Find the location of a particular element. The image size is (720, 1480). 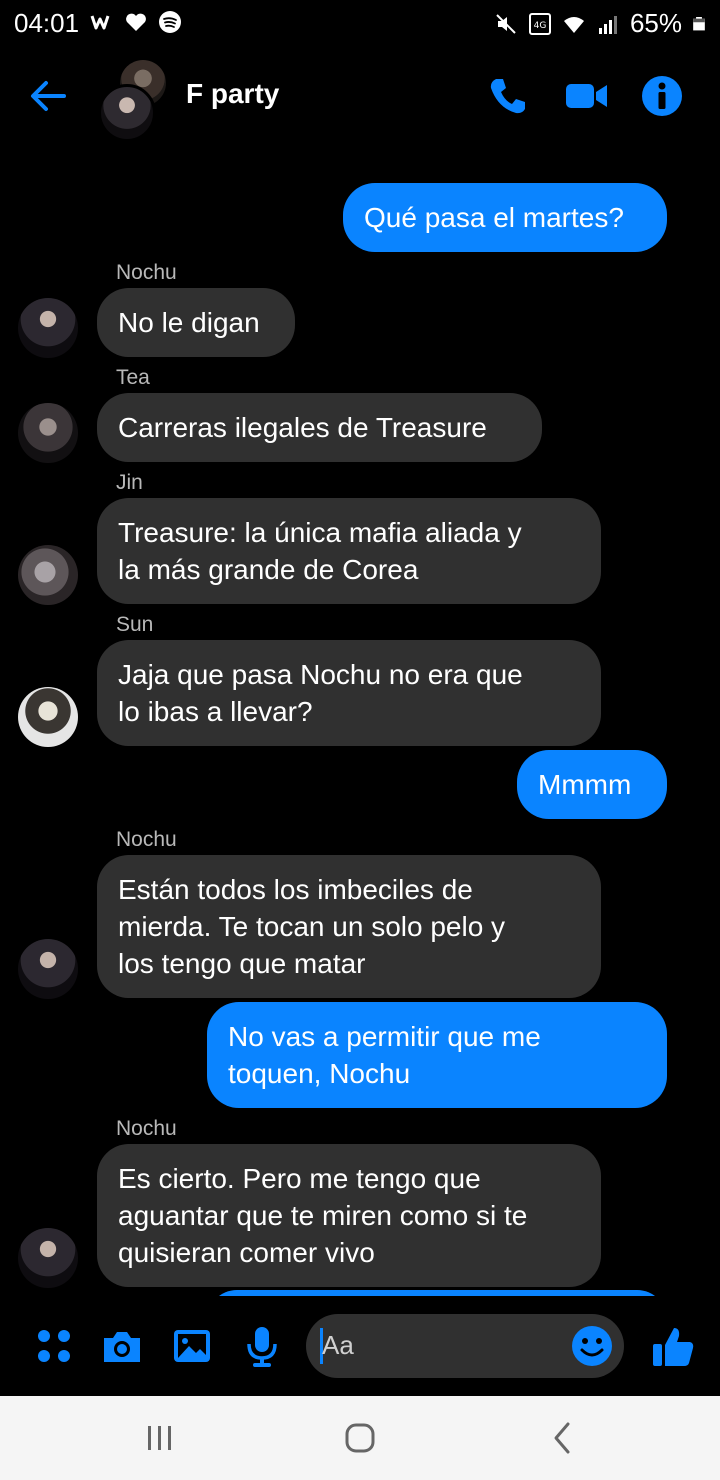

battery-percent: 65% is located at coordinates (655, 23).